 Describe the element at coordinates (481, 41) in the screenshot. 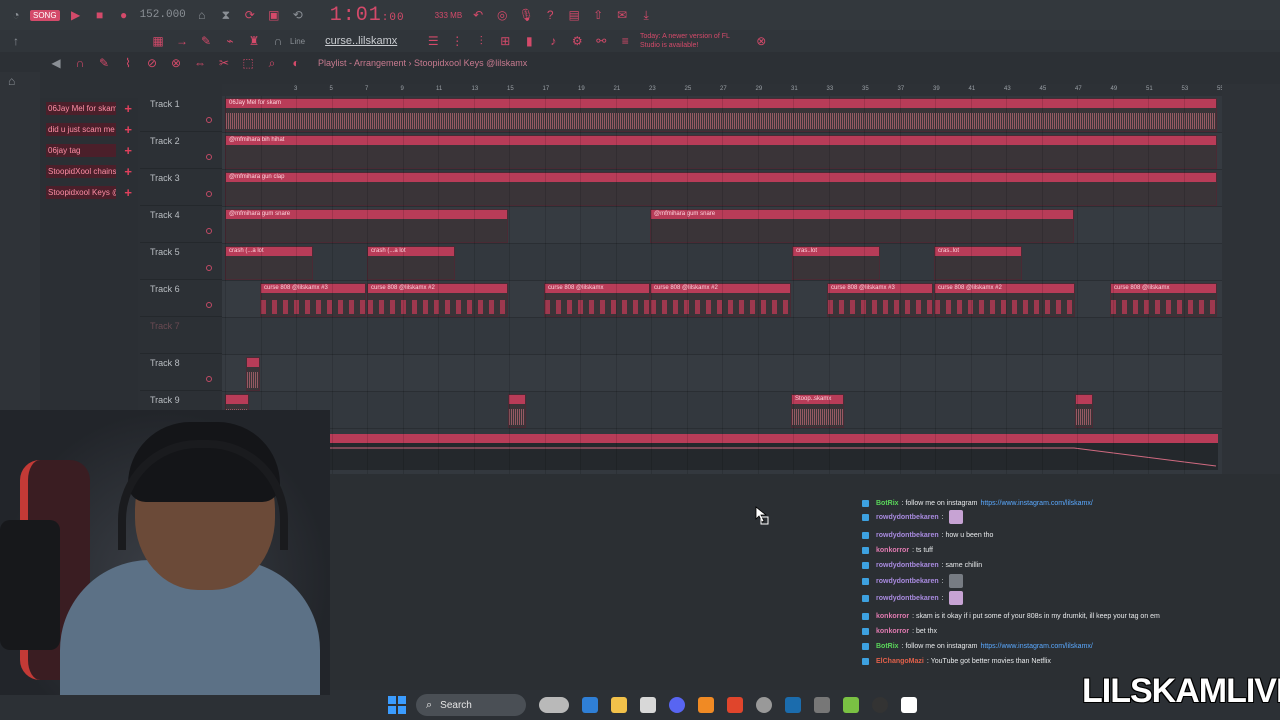

I see `mixer-icon: ⫶` at that location.